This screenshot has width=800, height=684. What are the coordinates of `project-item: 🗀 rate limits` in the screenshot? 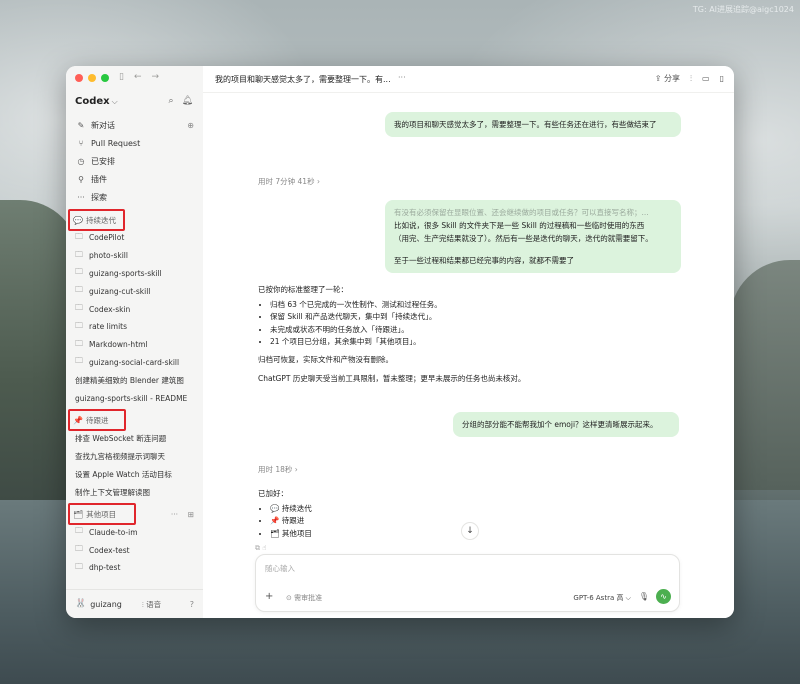 It's located at (134, 327).